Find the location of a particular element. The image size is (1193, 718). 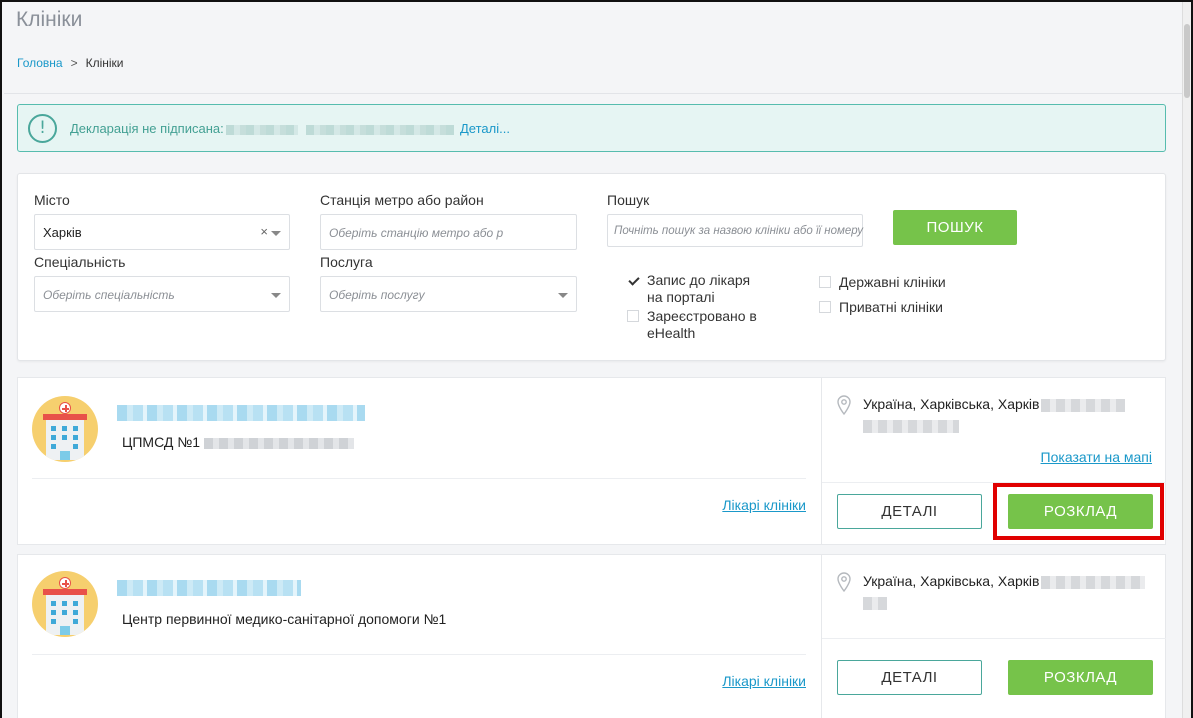

checkbox-private-clinics: Приватні клініки is located at coordinates (899, 308).